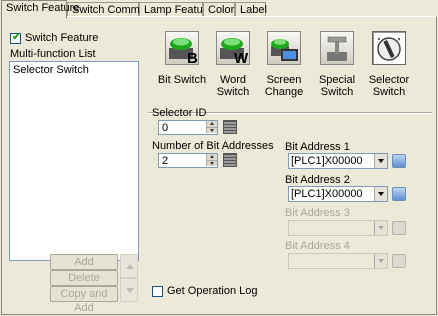 The width and height of the screenshot is (438, 316). I want to click on num-bit-addresses-input: 2, so click(188, 160).